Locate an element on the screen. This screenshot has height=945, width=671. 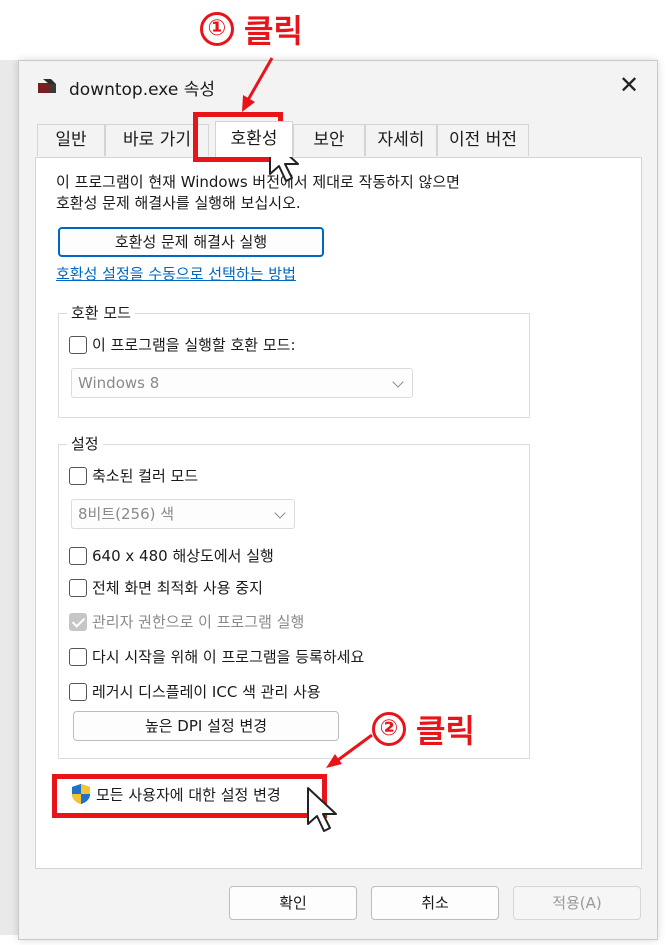
legacy-icc-checkbox is located at coordinates (78, 691).